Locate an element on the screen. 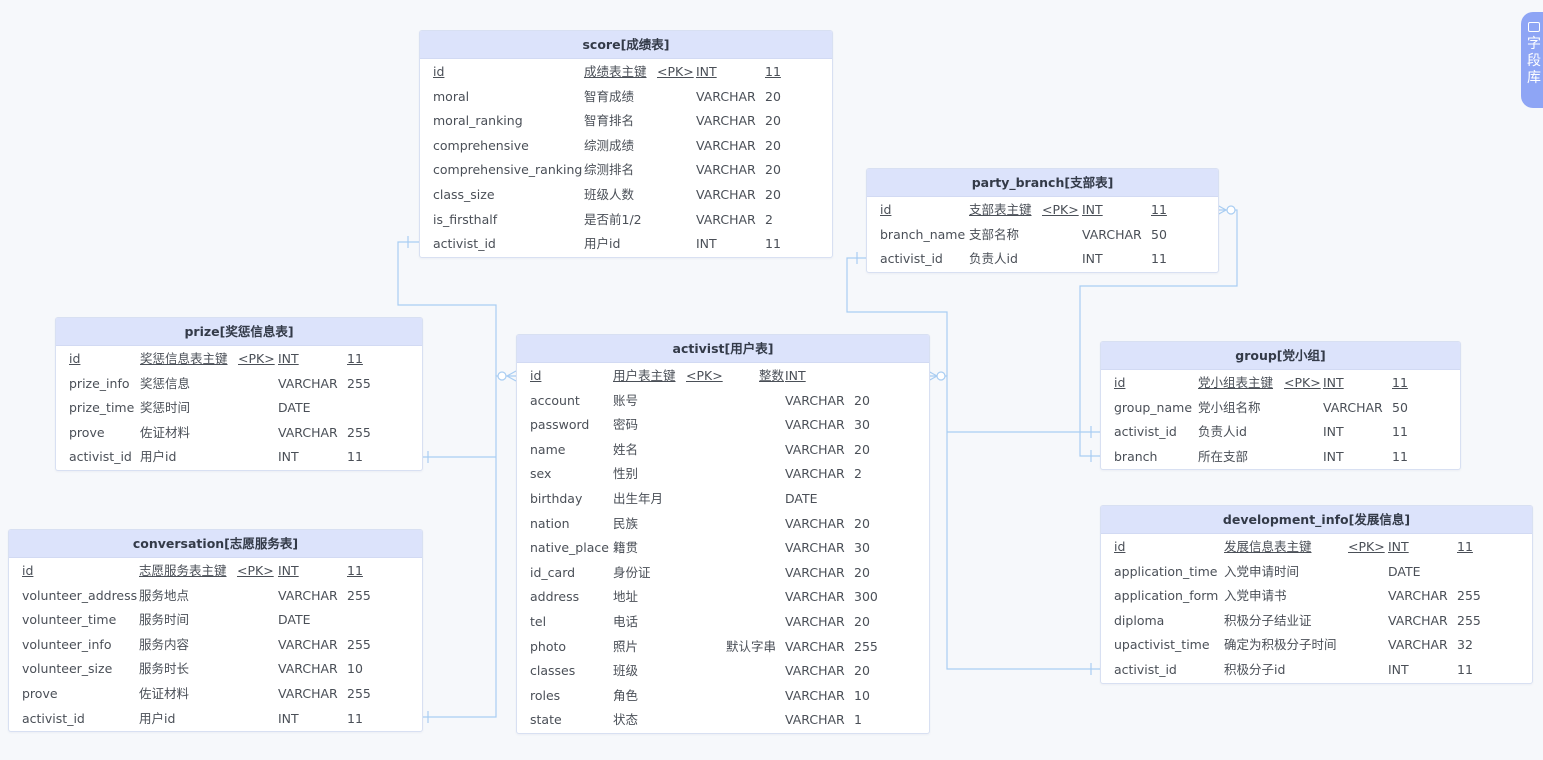 Image resolution: width=1543 pixels, height=760 pixels. field-row: id 发展信息表主键 <PK> INT 11 is located at coordinates (1316, 547).